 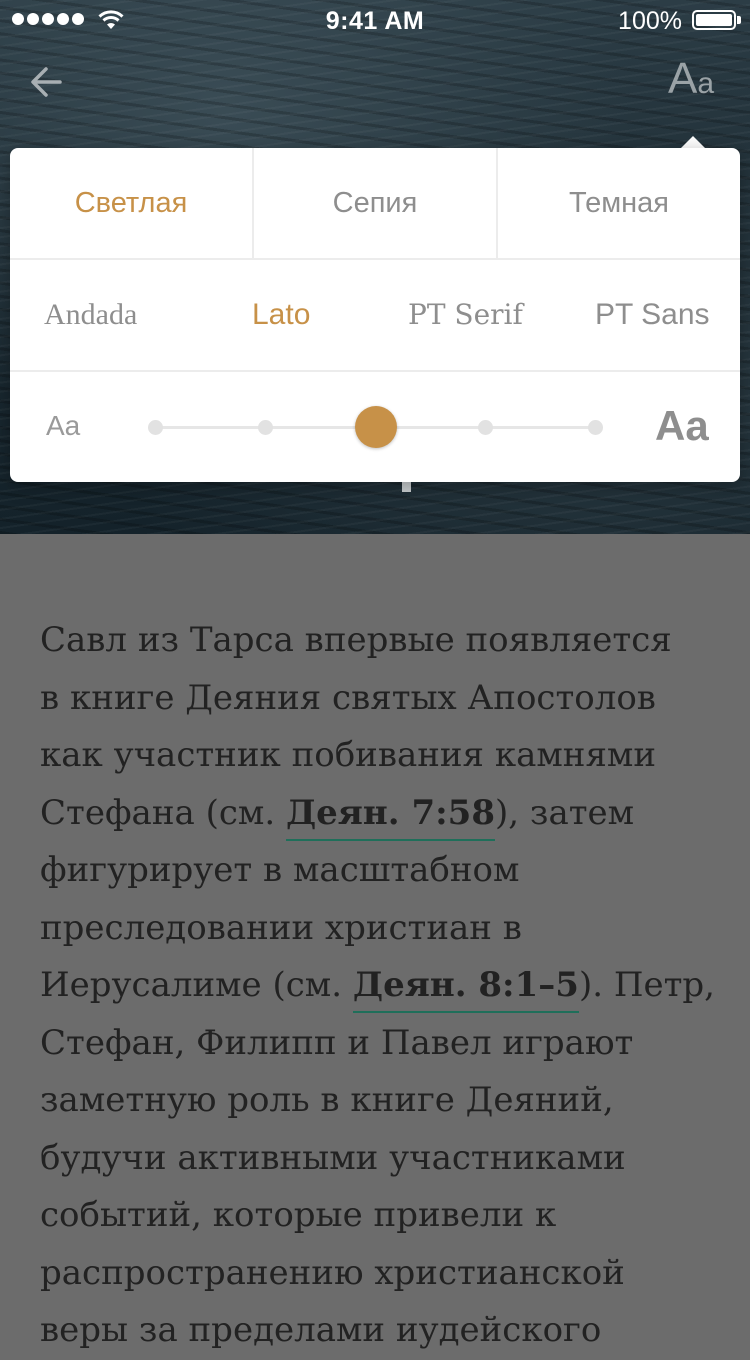 I want to click on article-line: Иерусалиме (см. Деян. 8:1–5). Петр,, so click(x=380, y=986).